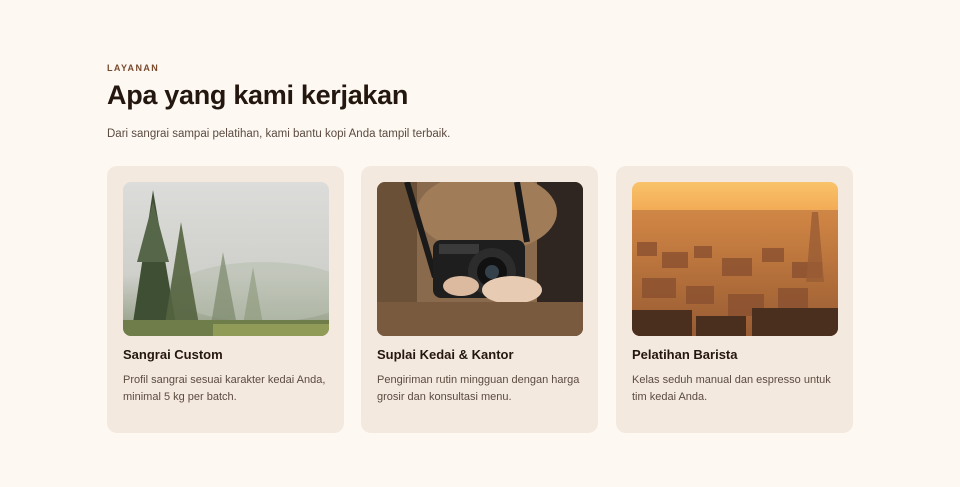 This screenshot has width=960, height=487. Describe the element at coordinates (258, 95) in the screenshot. I see `section-title: Apa yang kami kerjakan` at that location.